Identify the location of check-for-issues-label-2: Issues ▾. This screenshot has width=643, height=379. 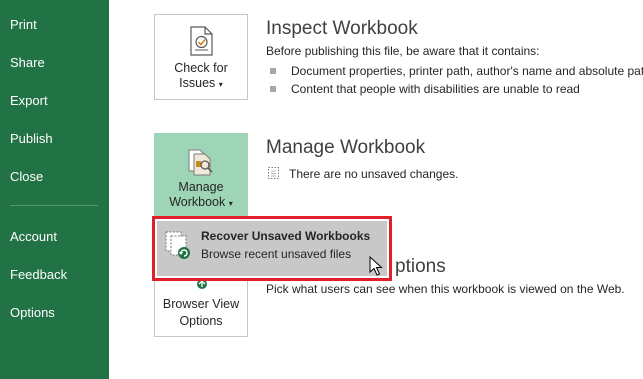
(201, 84).